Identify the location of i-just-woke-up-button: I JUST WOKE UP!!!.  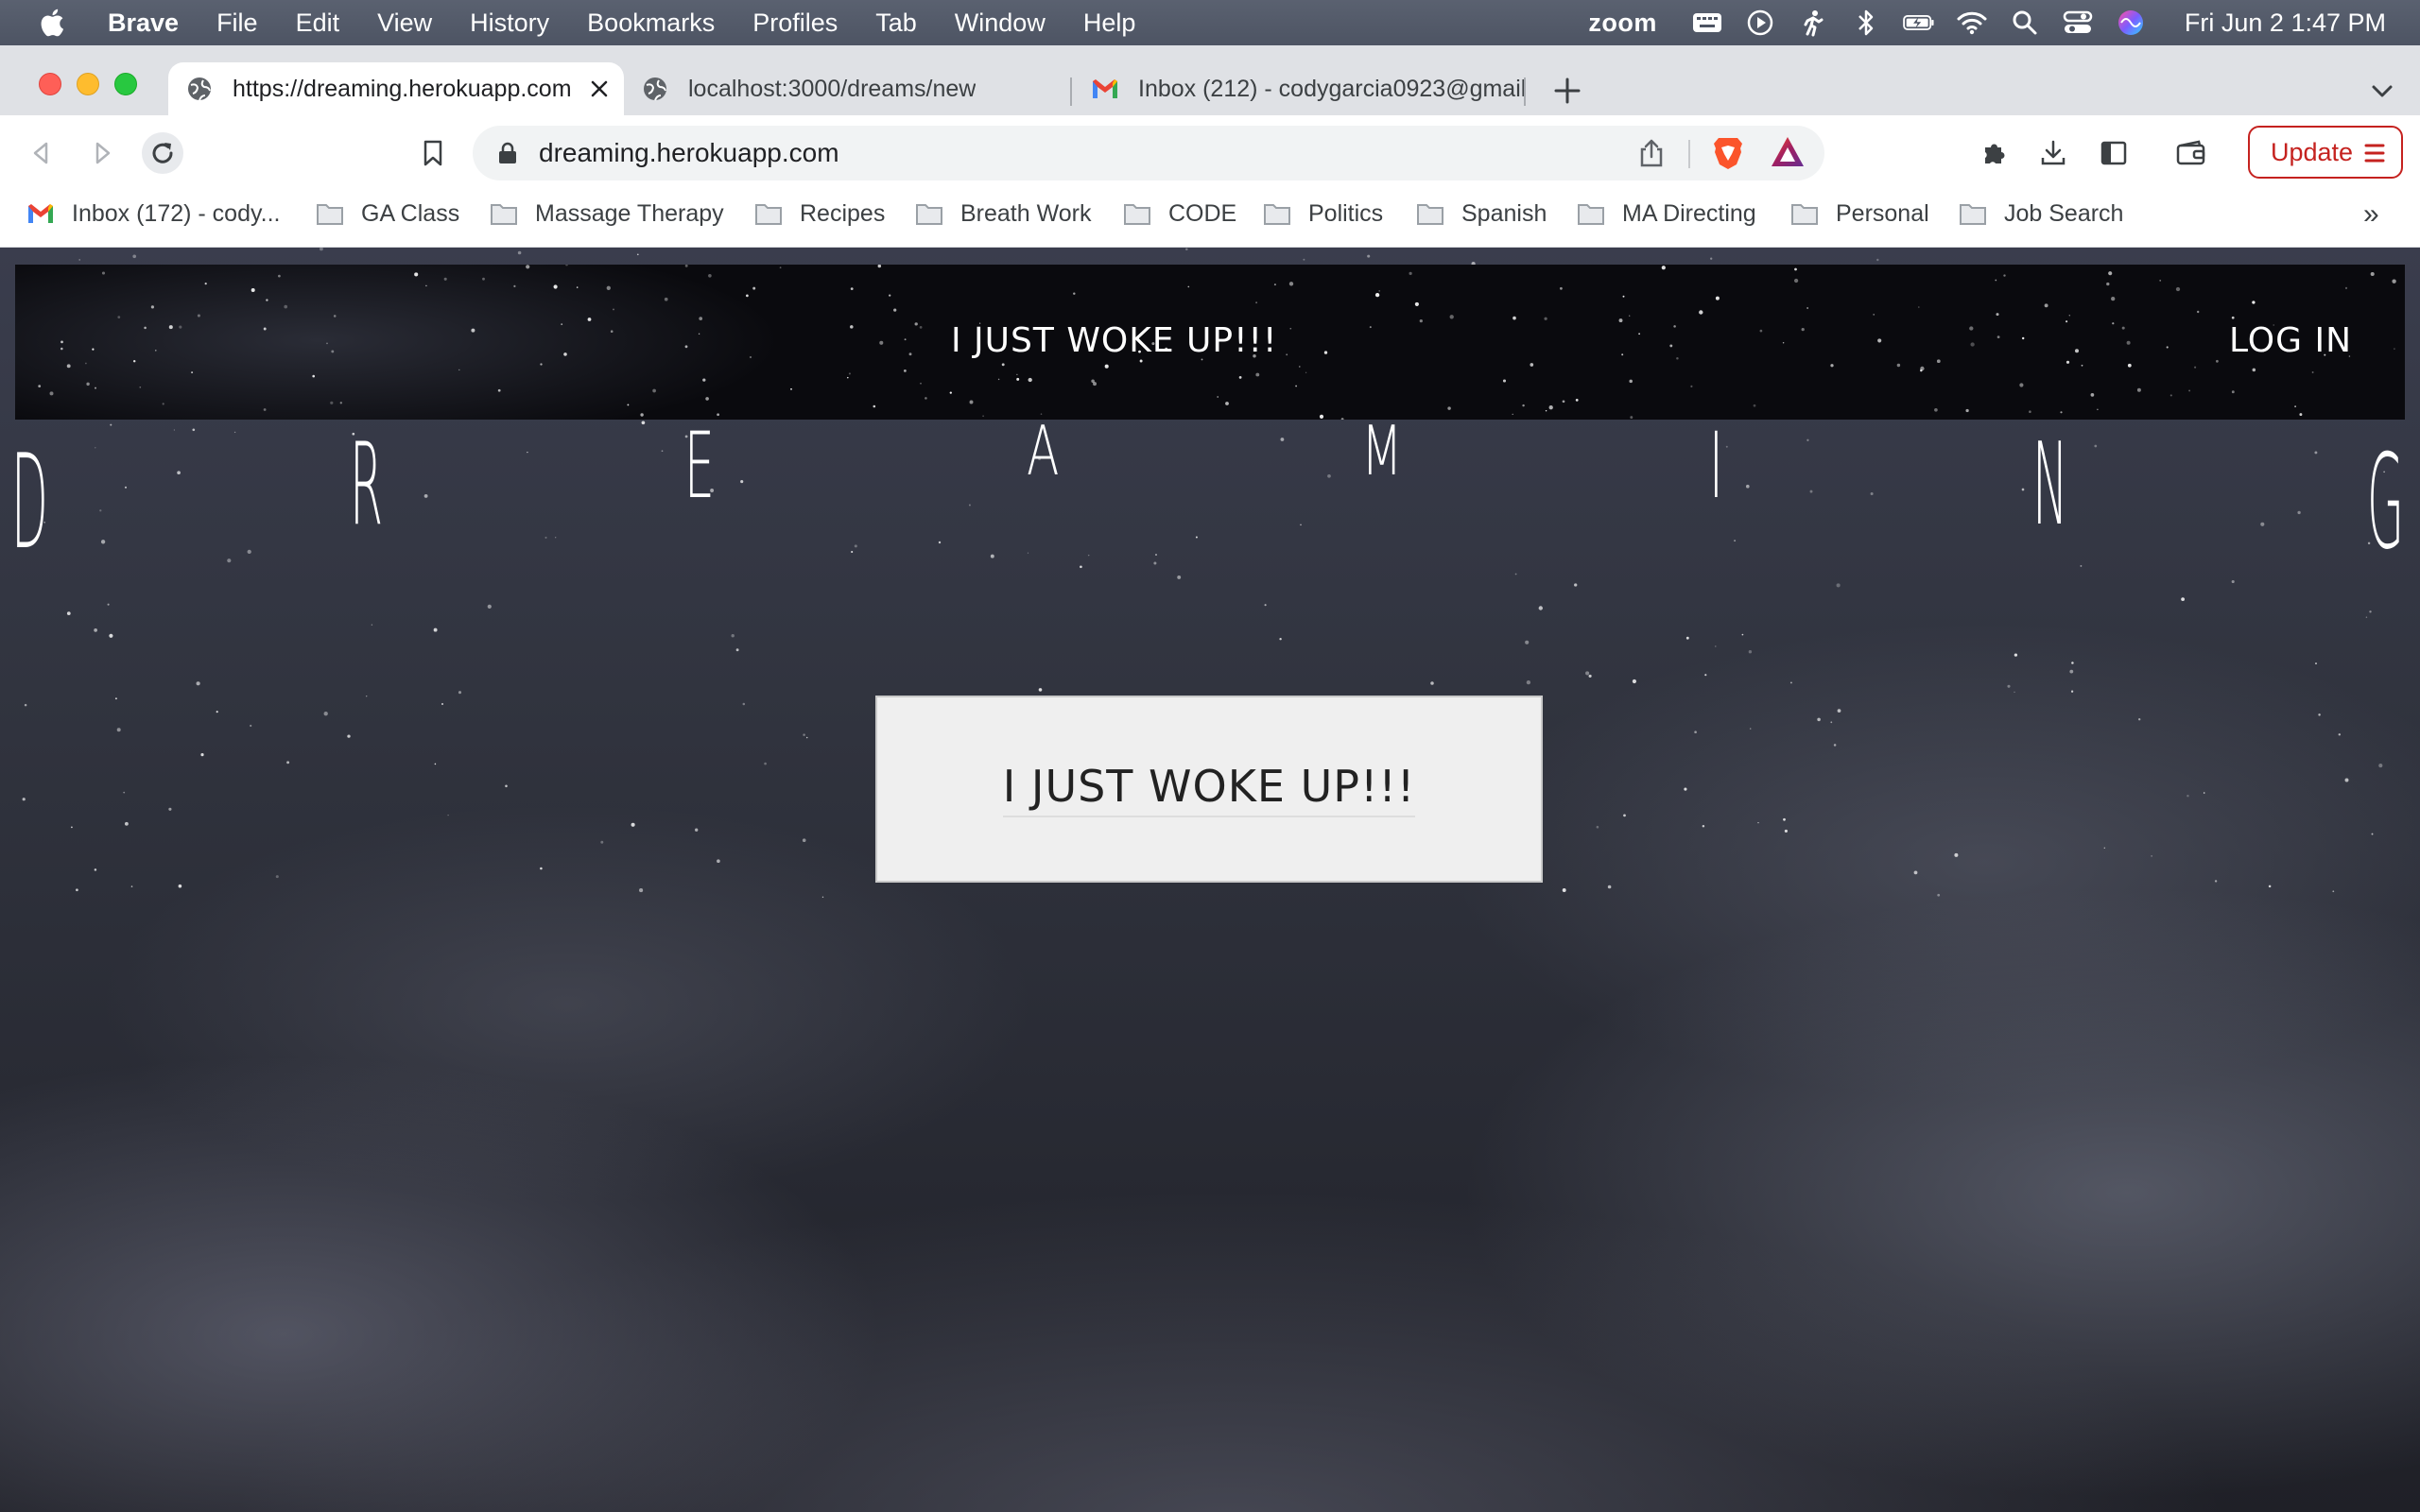
(1209, 789).